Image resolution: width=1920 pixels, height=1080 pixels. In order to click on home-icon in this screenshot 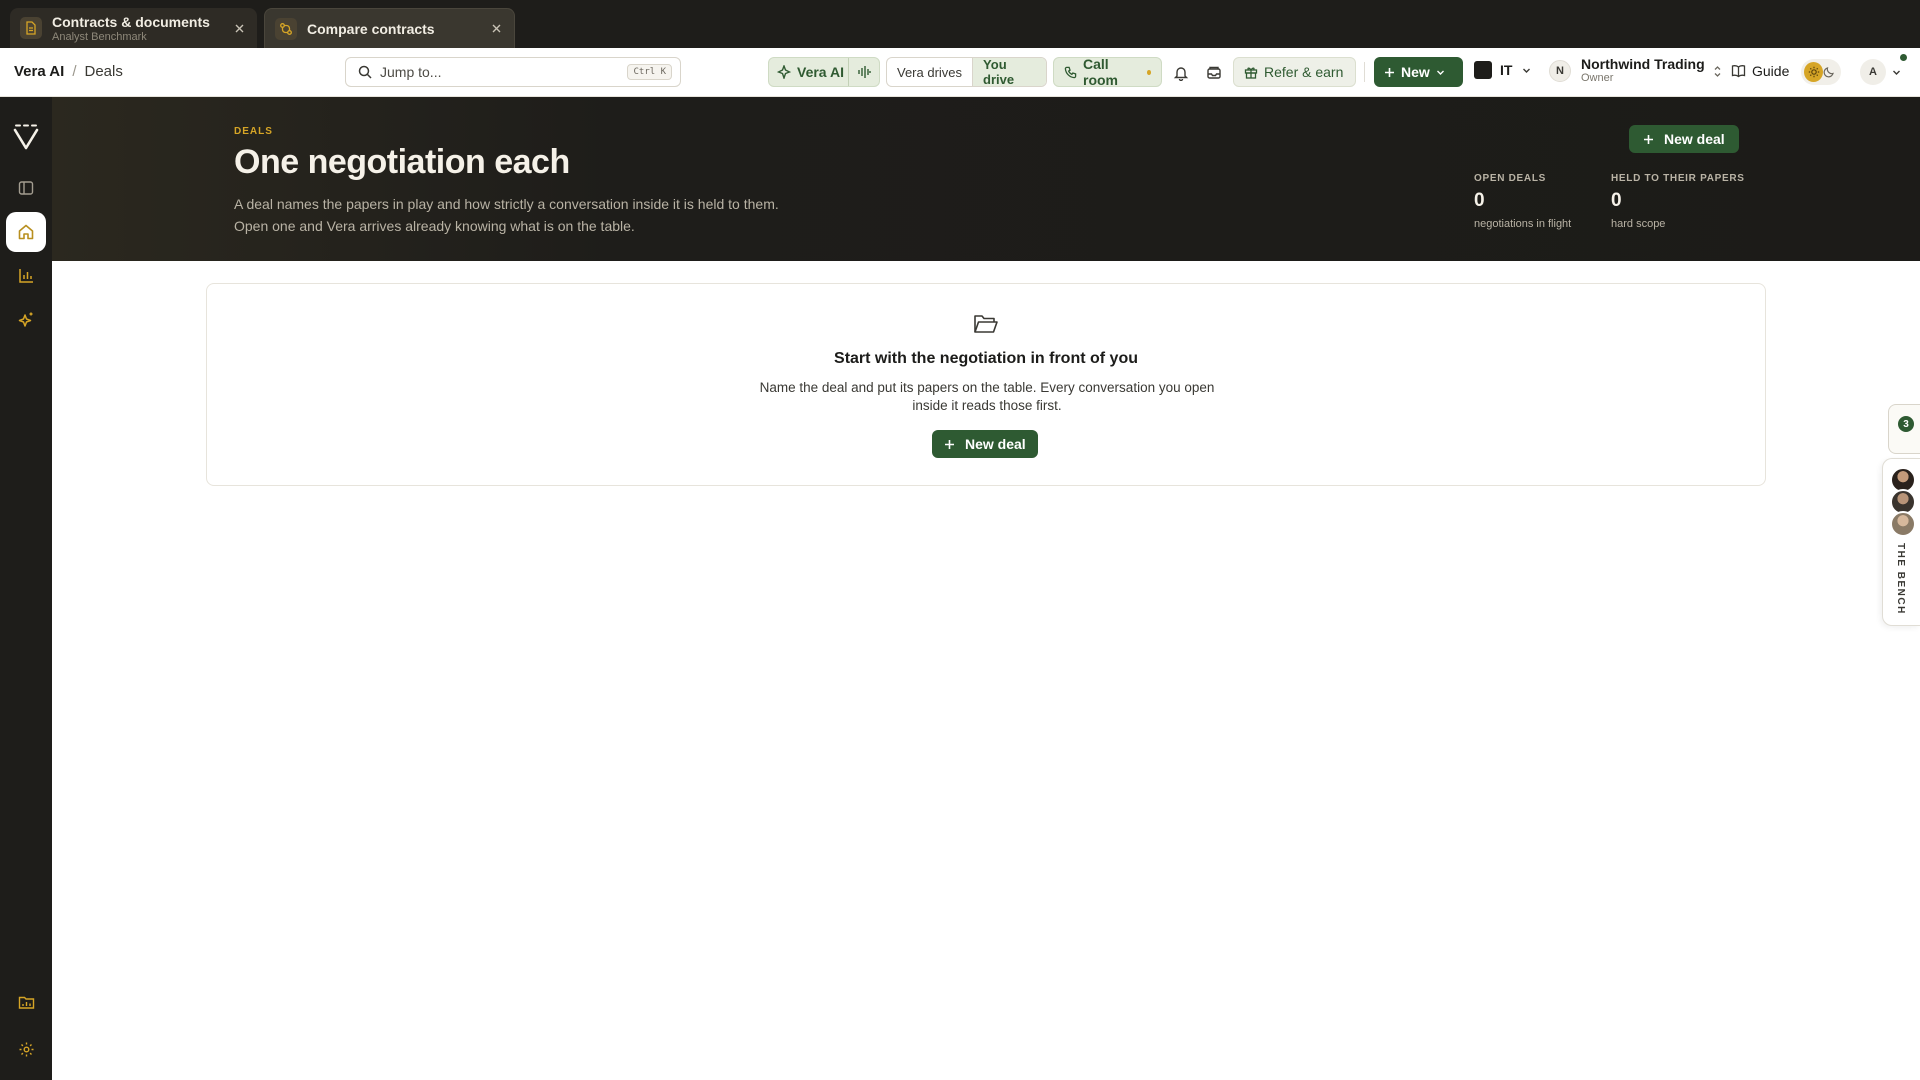, I will do `click(26, 232)`.